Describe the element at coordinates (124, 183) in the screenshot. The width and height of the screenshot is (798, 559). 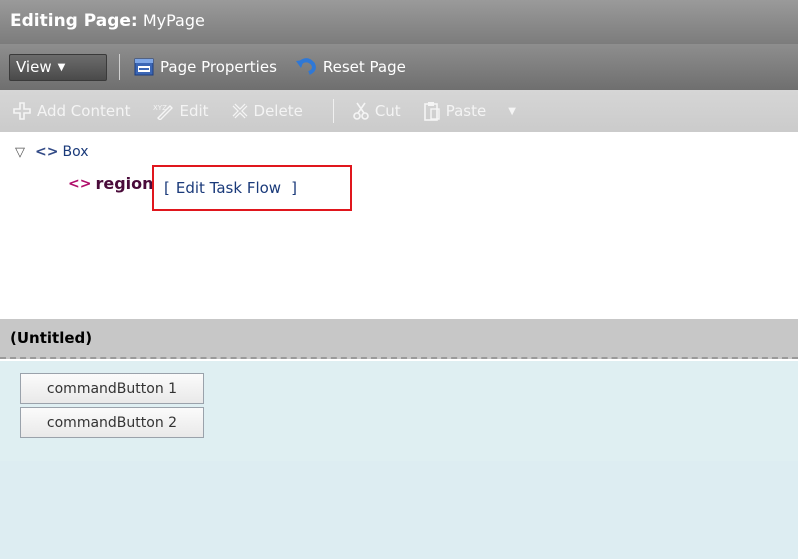
I see `region-label: region` at that location.